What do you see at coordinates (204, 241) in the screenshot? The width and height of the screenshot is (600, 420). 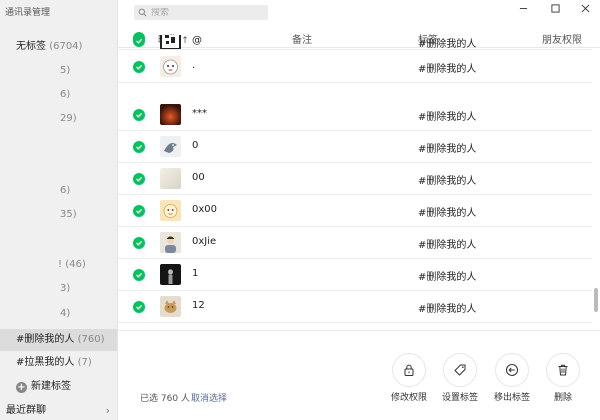 I see `row-nickname: 0xJie` at bounding box center [204, 241].